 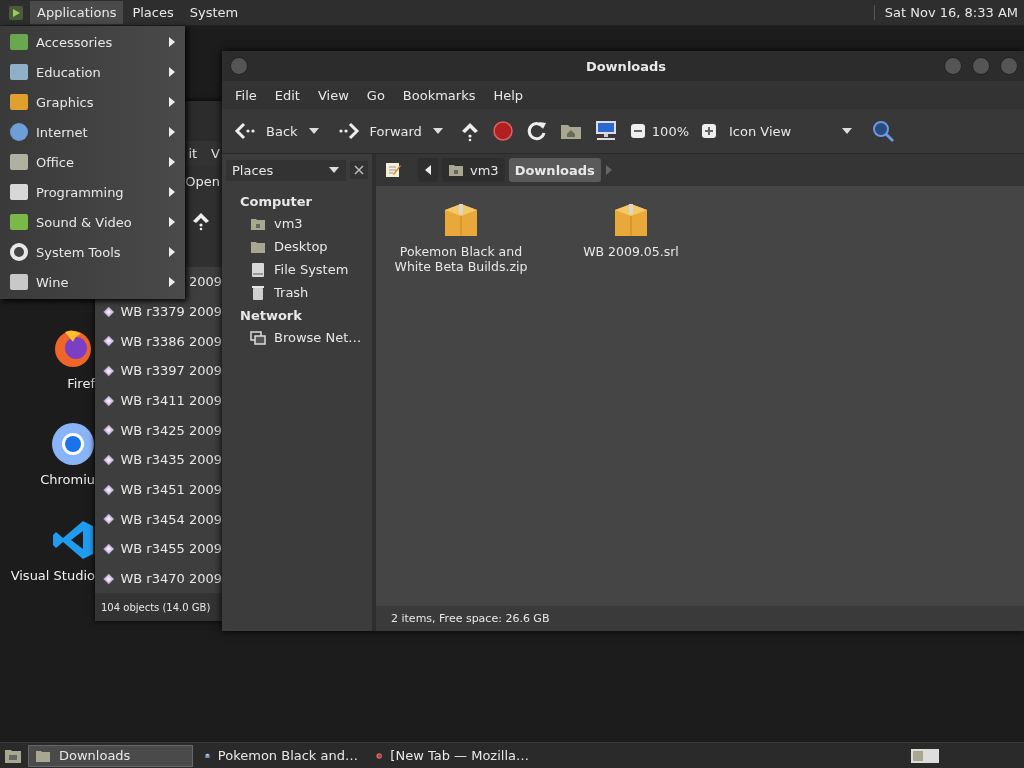 What do you see at coordinates (277, 201) in the screenshot?
I see `sidebar-heading: Computer` at bounding box center [277, 201].